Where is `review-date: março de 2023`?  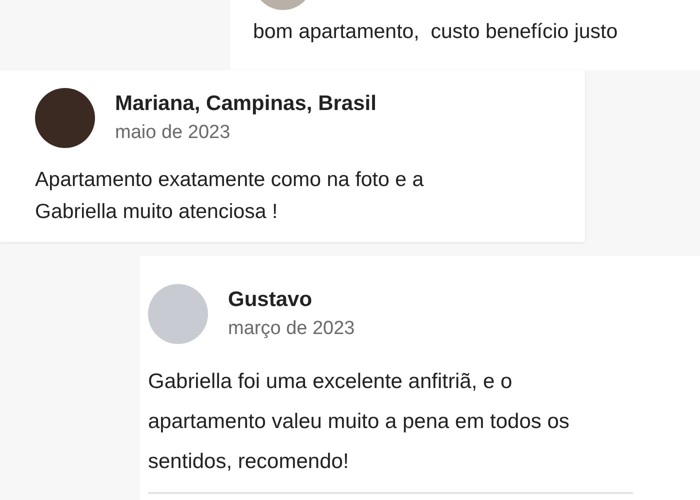
review-date: março de 2023 is located at coordinates (291, 329).